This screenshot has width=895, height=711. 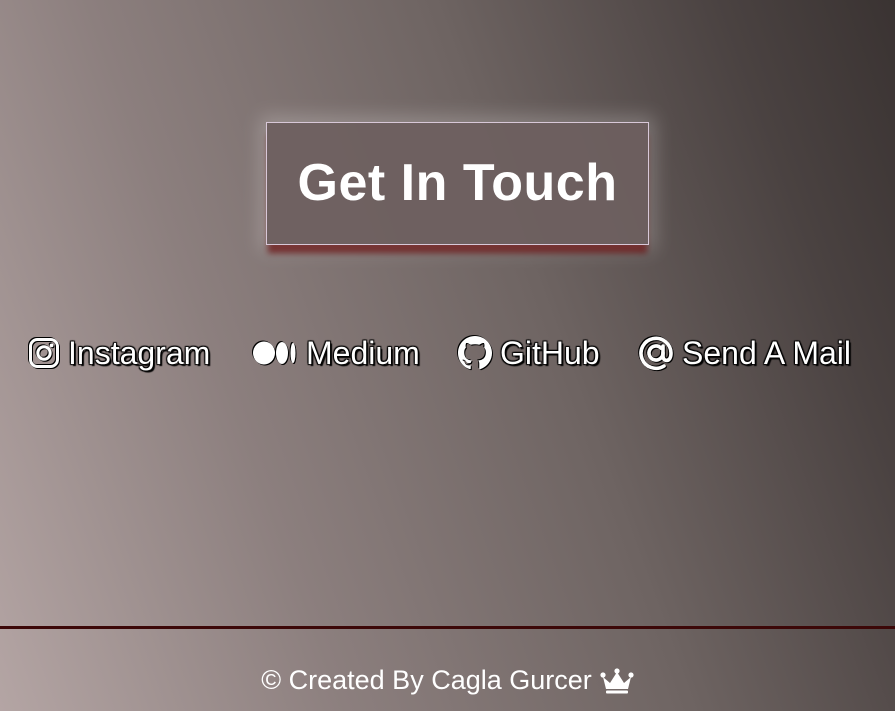 I want to click on instagram-link: Instagram, so click(x=119, y=353).